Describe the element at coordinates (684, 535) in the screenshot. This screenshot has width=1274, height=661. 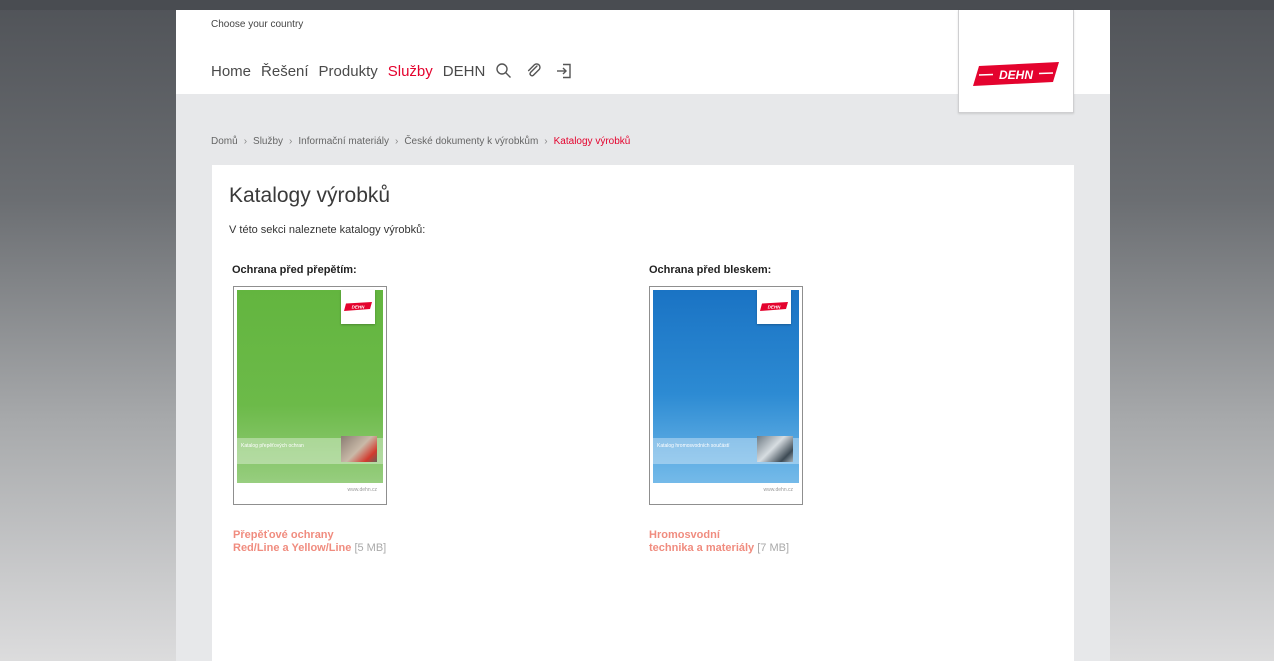
I see `download-link-line1: Hromosvodní` at that location.